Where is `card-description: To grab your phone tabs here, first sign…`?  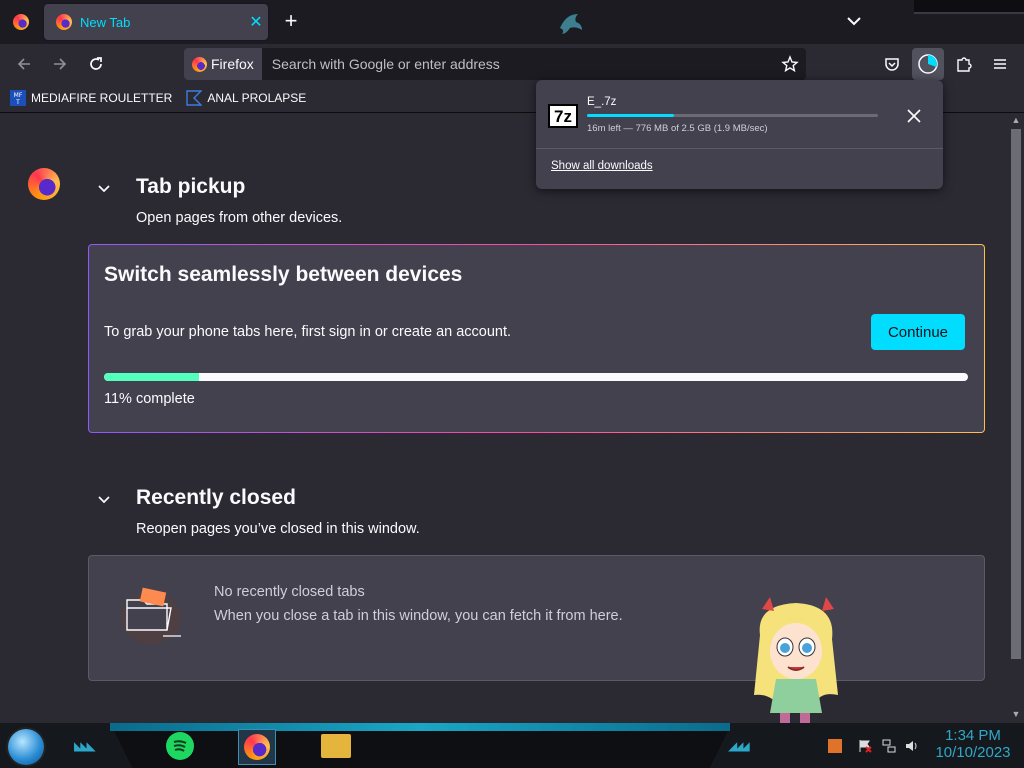 card-description: To grab your phone tabs here, first sign… is located at coordinates (308, 332).